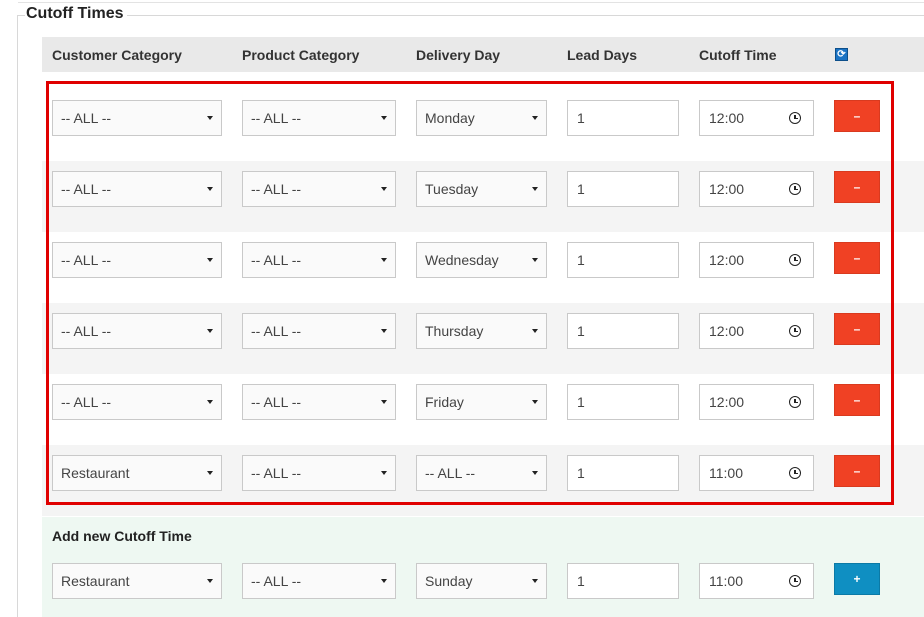 The width and height of the screenshot is (924, 617). I want to click on fieldset-legend: Cutoff Times, so click(77, 14).